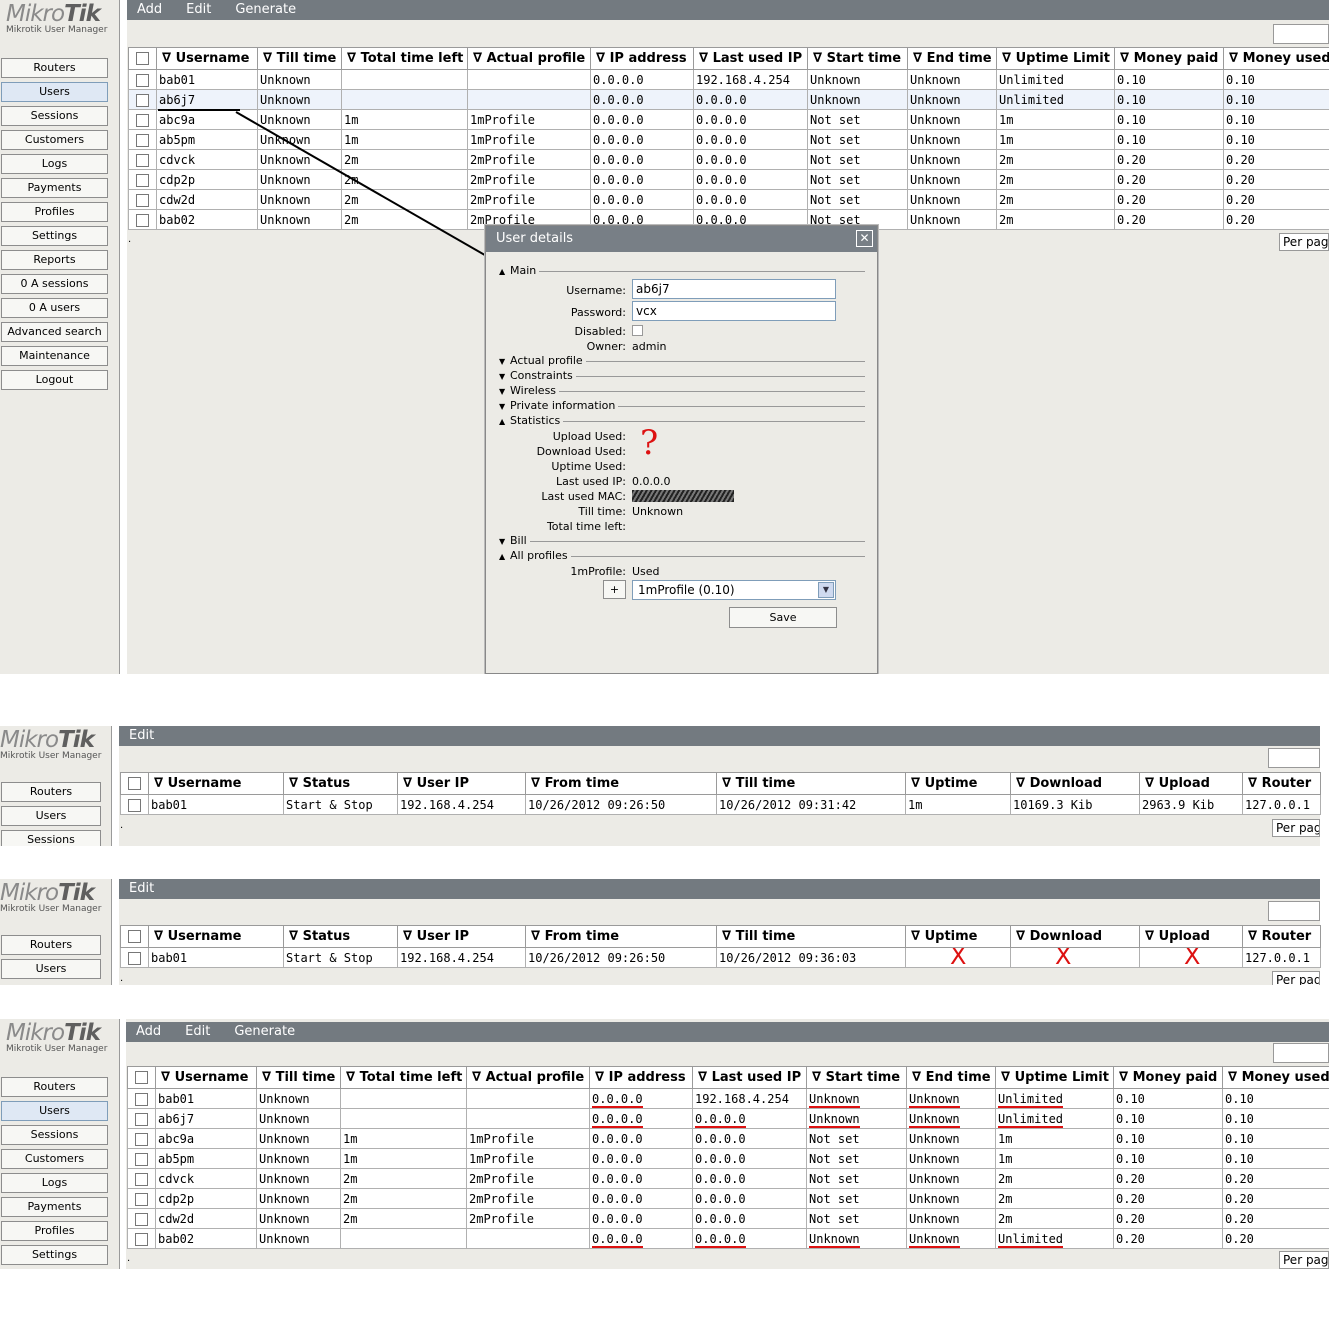  Describe the element at coordinates (734, 289) in the screenshot. I see `username-field: ab6j7` at that location.